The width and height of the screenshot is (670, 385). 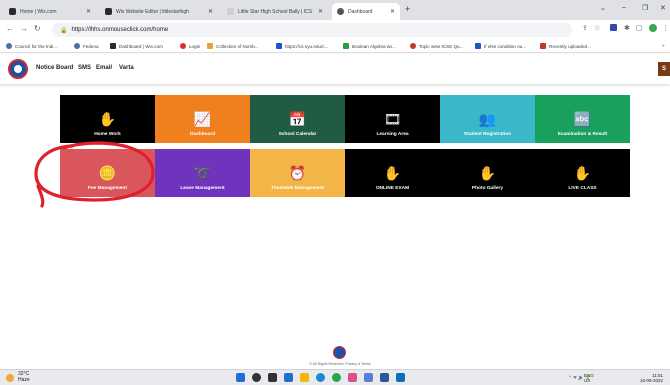 I want to click on menu-sms: SMS, so click(x=84, y=68).